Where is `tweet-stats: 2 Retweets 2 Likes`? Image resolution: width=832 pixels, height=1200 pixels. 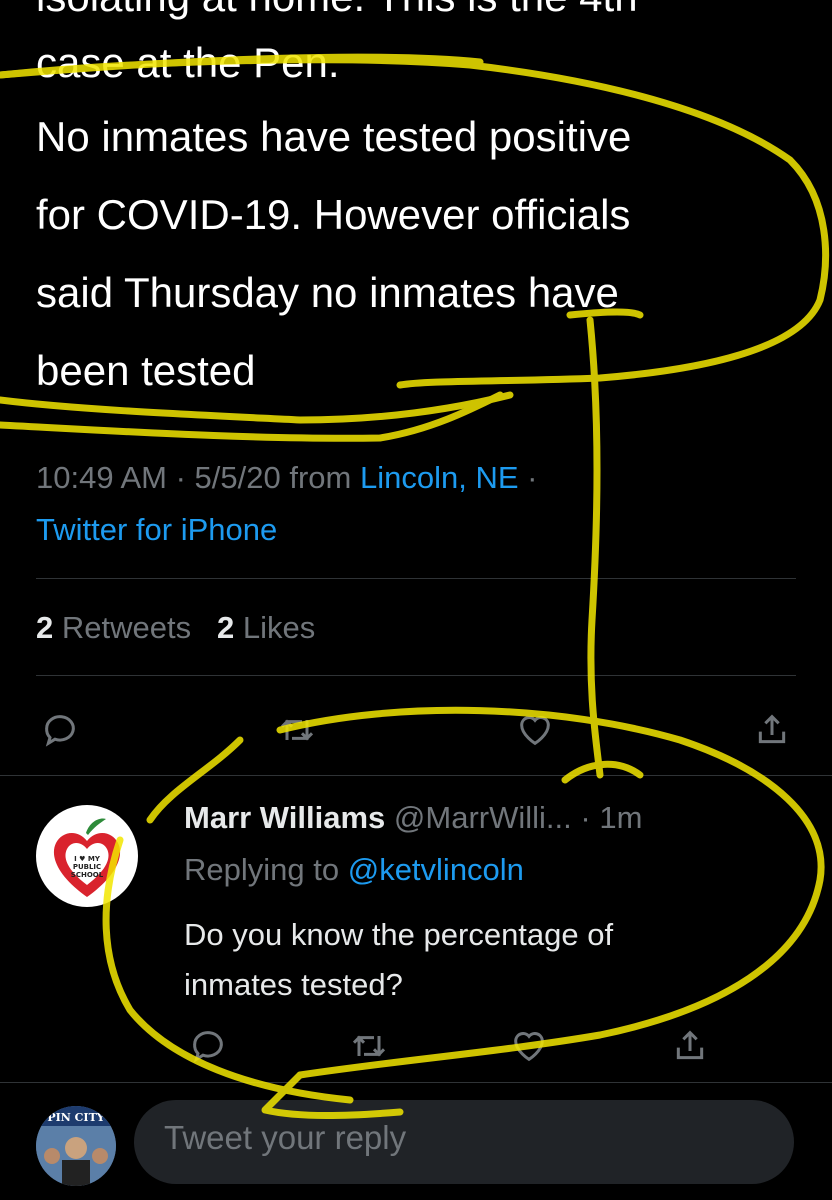
tweet-stats: 2 Retweets 2 Likes is located at coordinates (175, 628).